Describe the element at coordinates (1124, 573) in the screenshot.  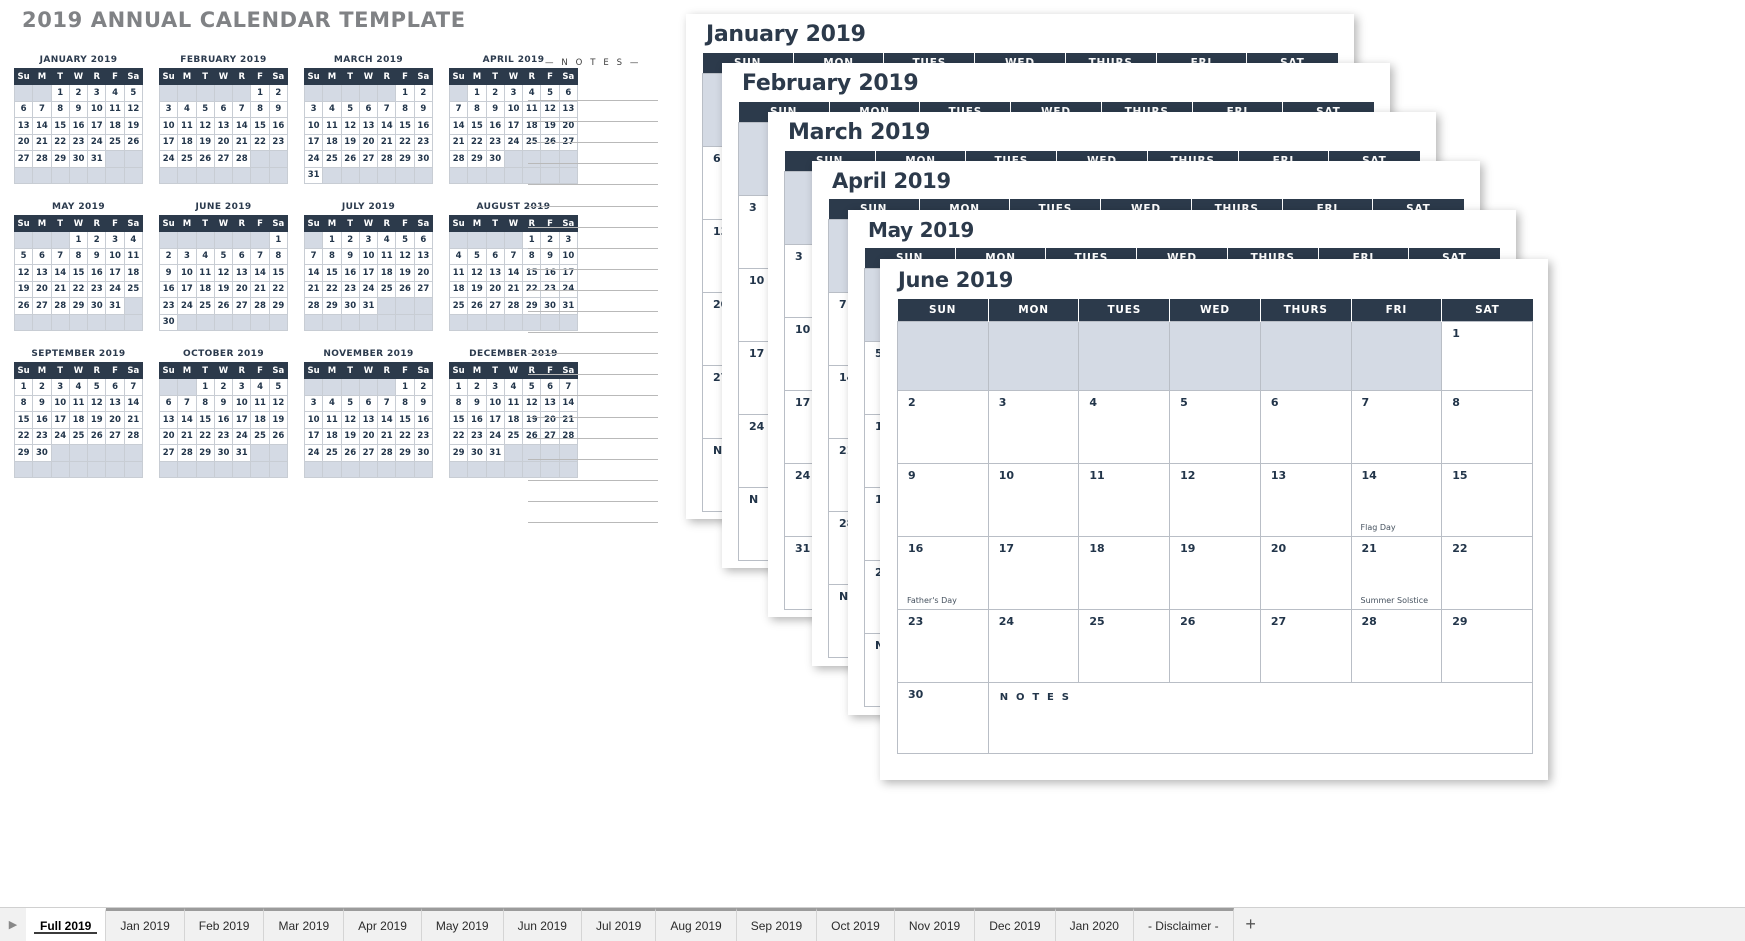
I see `front-day-cell: 18` at that location.